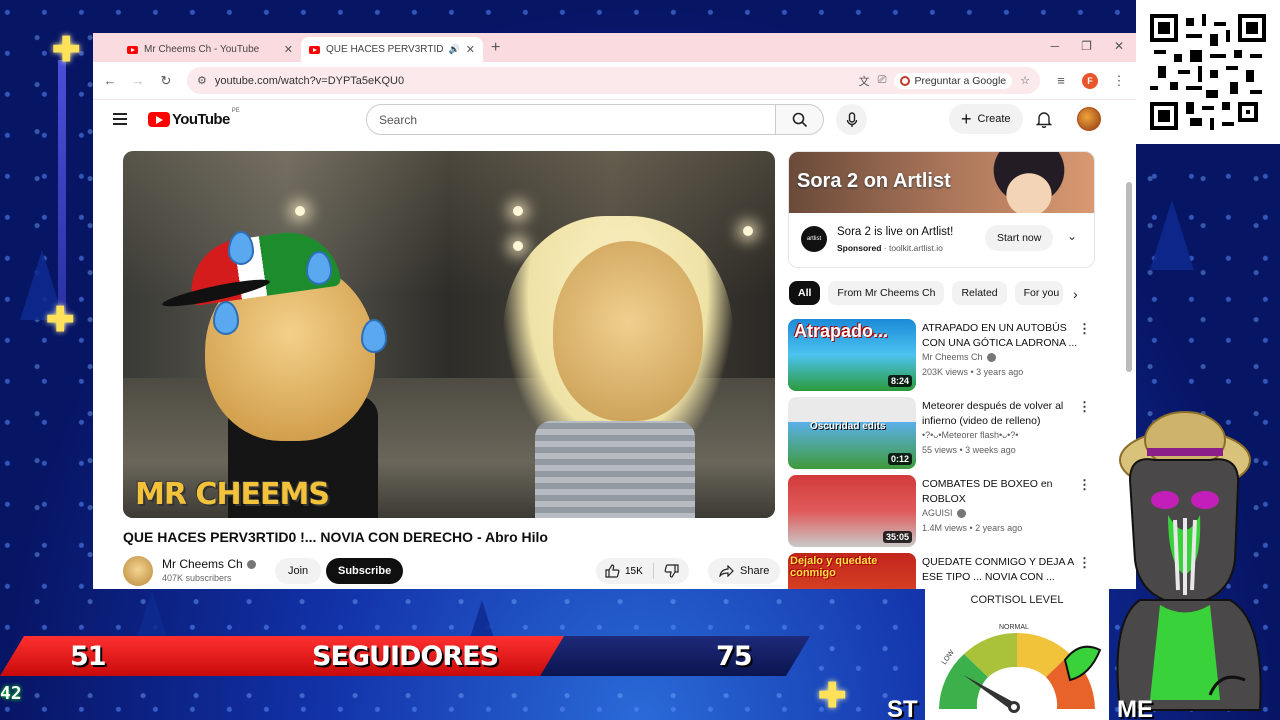  Describe the element at coordinates (202, 564) in the screenshot. I see `channel-name: Mr Cheems Ch` at that location.